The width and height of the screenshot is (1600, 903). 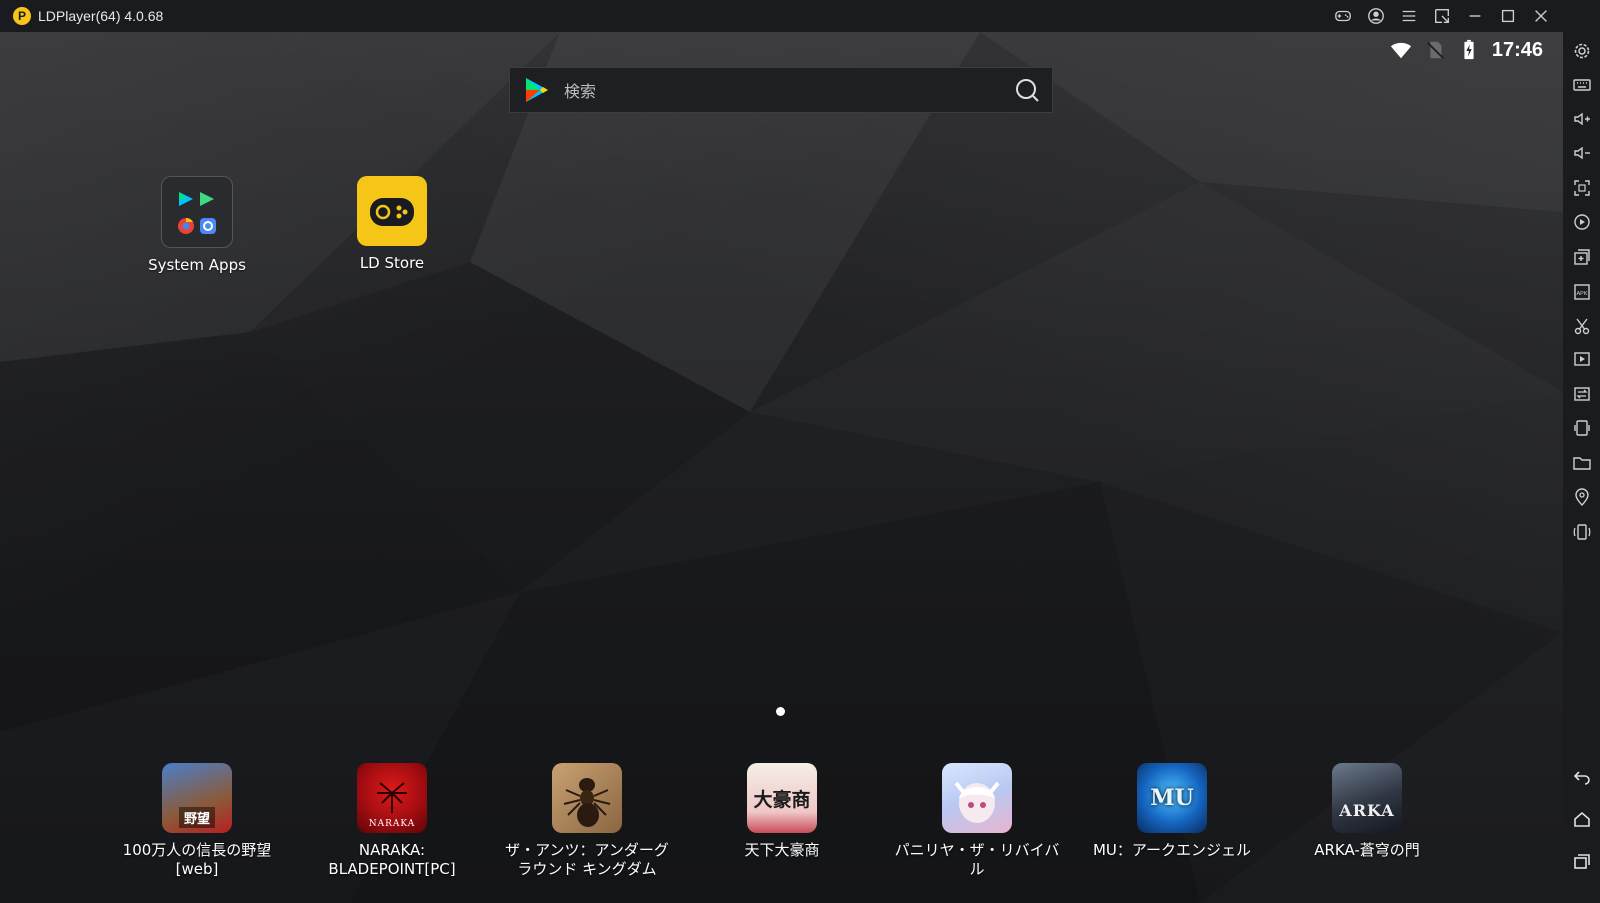 I want to click on ld-store-icon, so click(x=392, y=211).